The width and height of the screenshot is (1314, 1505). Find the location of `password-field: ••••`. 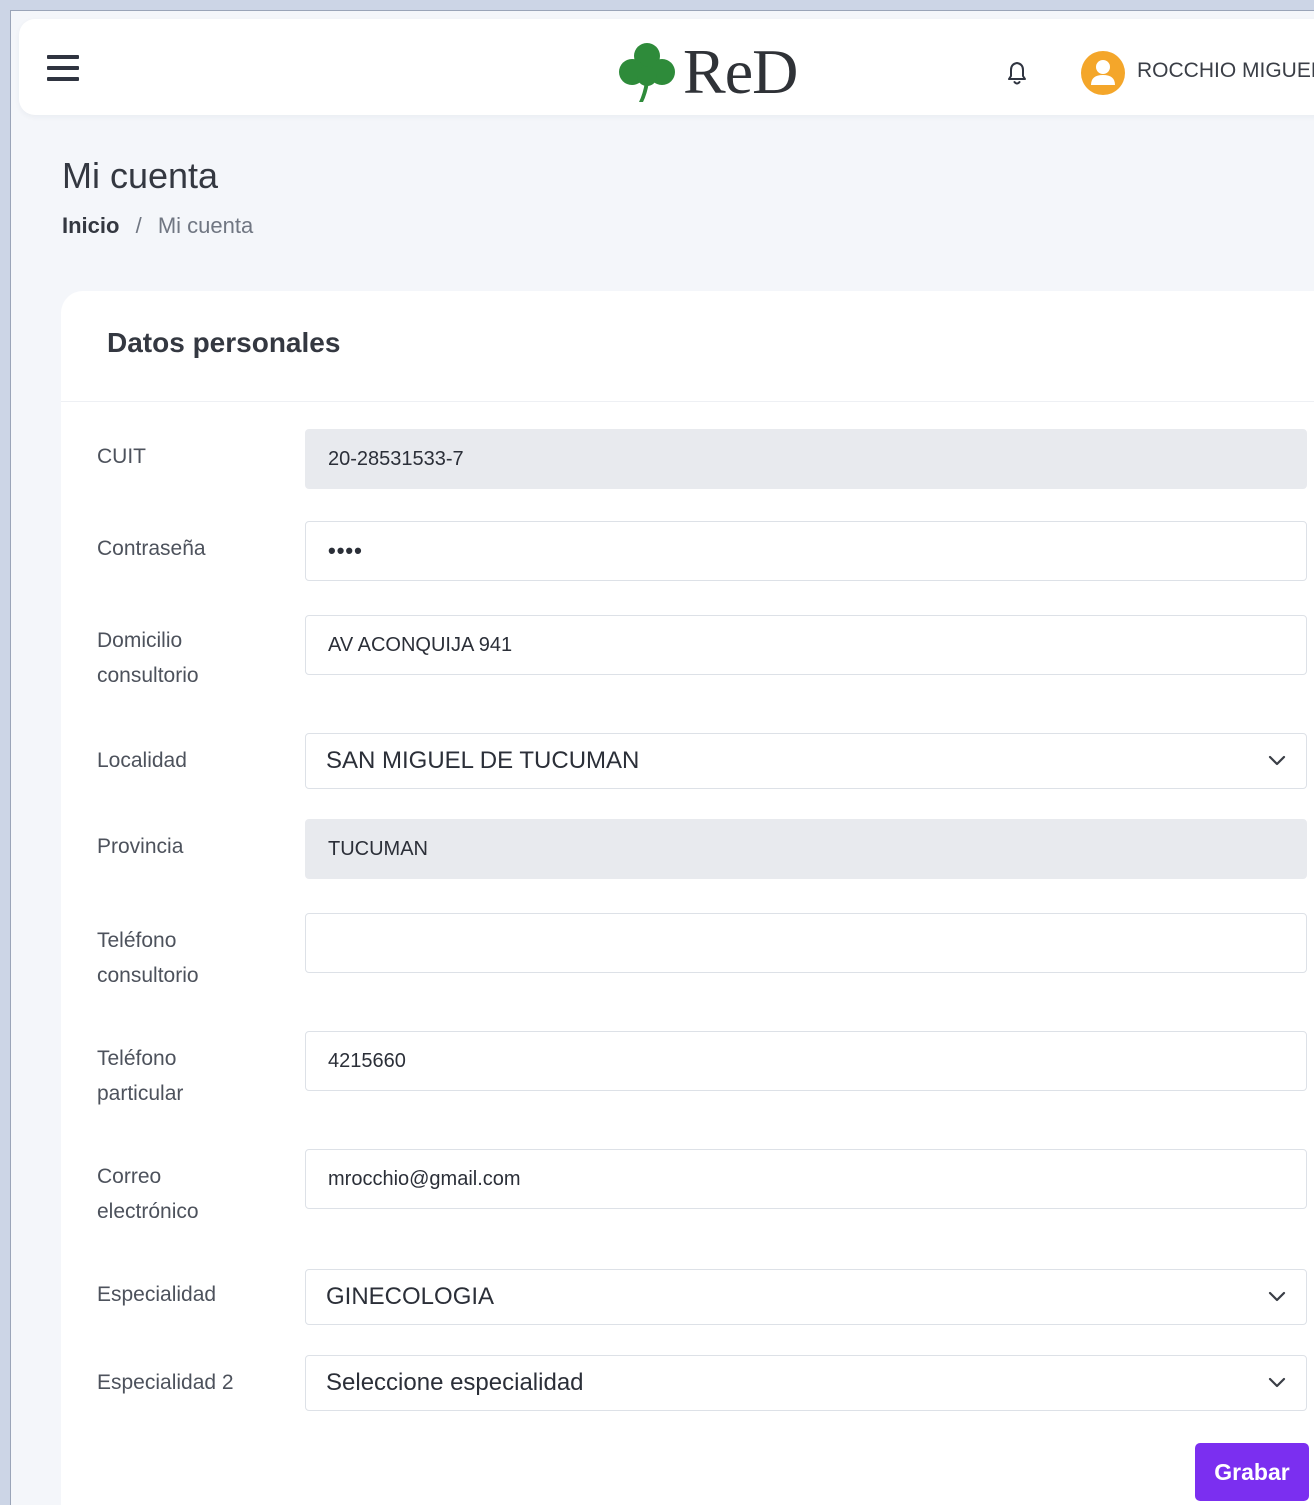

password-field: •••• is located at coordinates (806, 551).